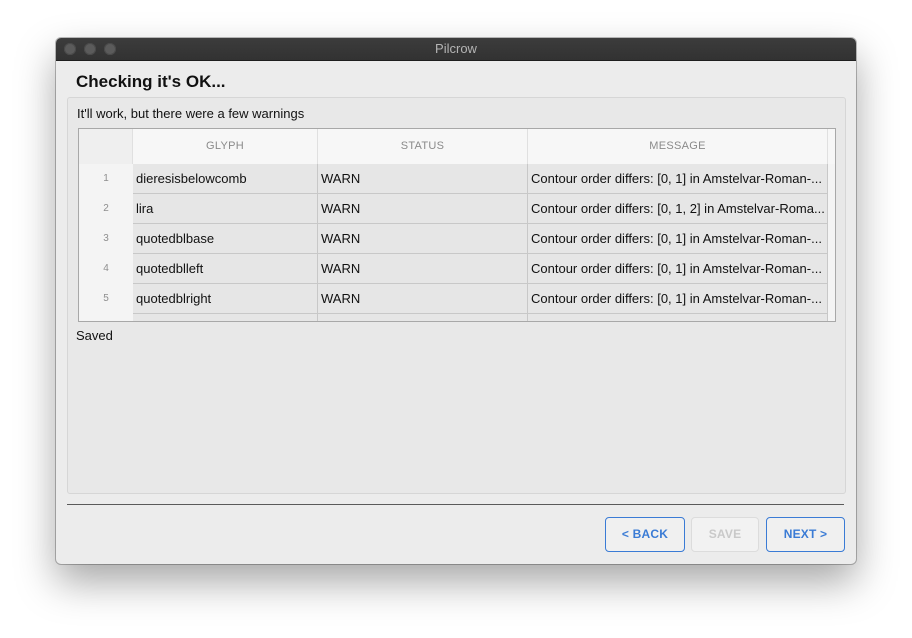 This screenshot has height=638, width=912. I want to click on glyph-cell: quotedblright, so click(225, 299).